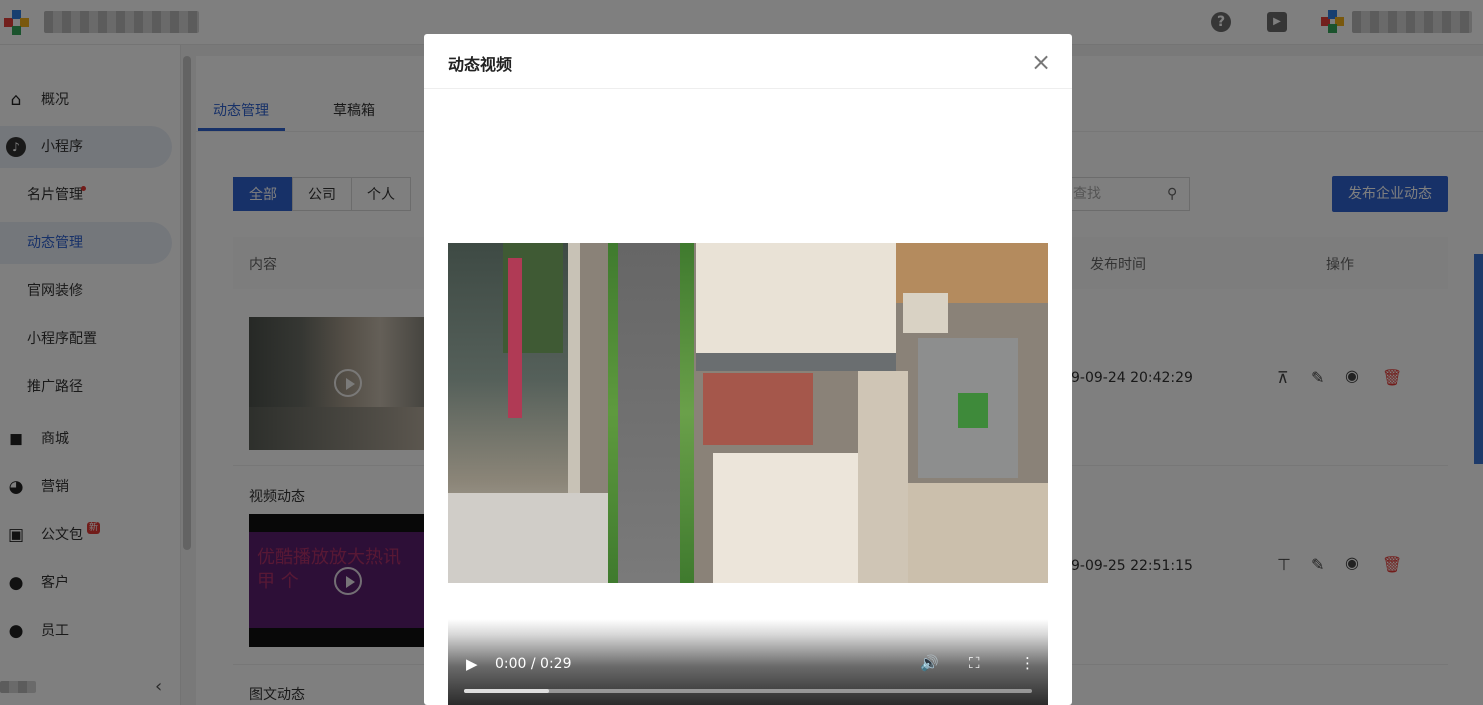 Image resolution: width=1483 pixels, height=705 pixels. What do you see at coordinates (533, 664) in the screenshot?
I see `time-display: 0:00 / 0:29` at bounding box center [533, 664].